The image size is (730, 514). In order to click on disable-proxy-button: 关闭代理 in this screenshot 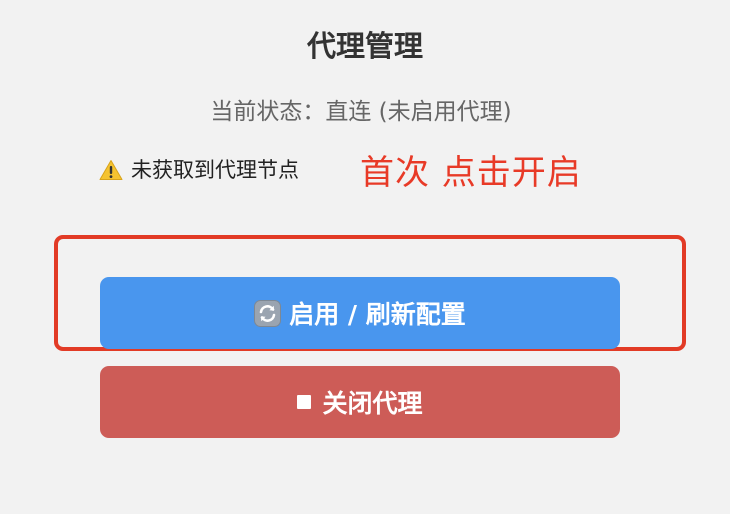, I will do `click(360, 402)`.